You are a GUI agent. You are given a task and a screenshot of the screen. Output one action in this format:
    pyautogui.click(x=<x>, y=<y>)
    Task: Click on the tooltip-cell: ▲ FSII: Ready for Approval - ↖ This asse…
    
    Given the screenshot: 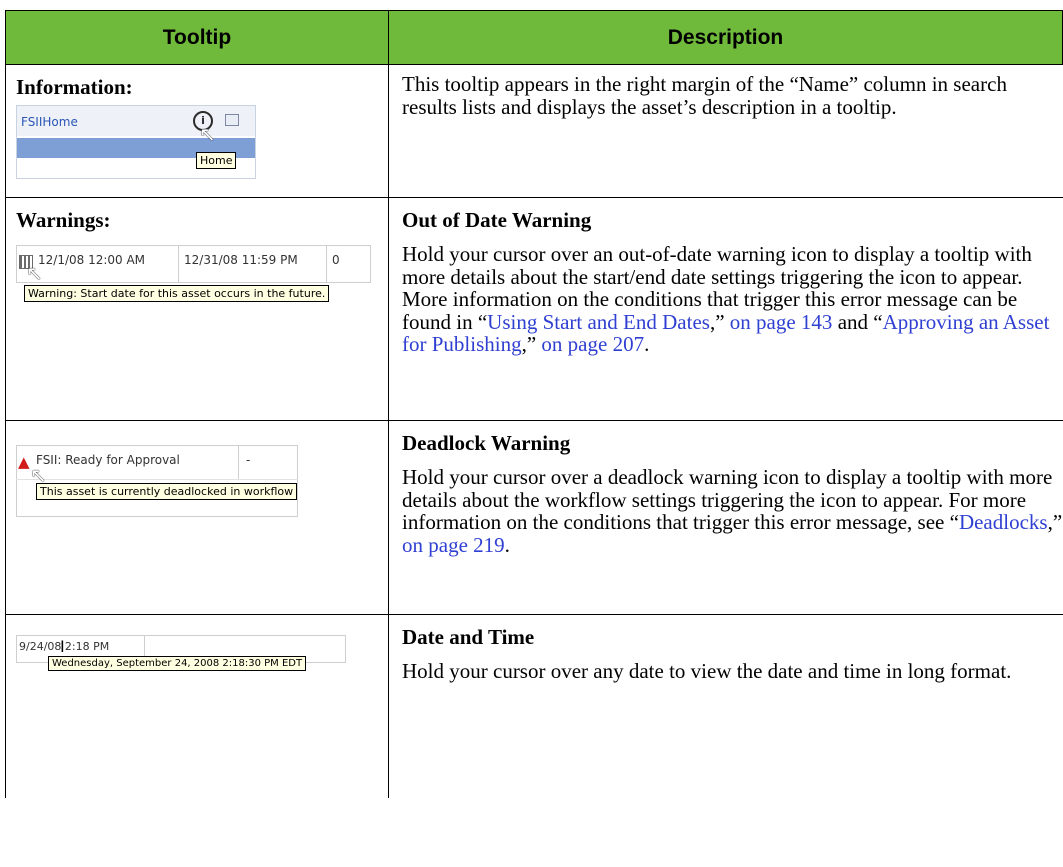 What is the action you would take?
    pyautogui.click(x=197, y=517)
    